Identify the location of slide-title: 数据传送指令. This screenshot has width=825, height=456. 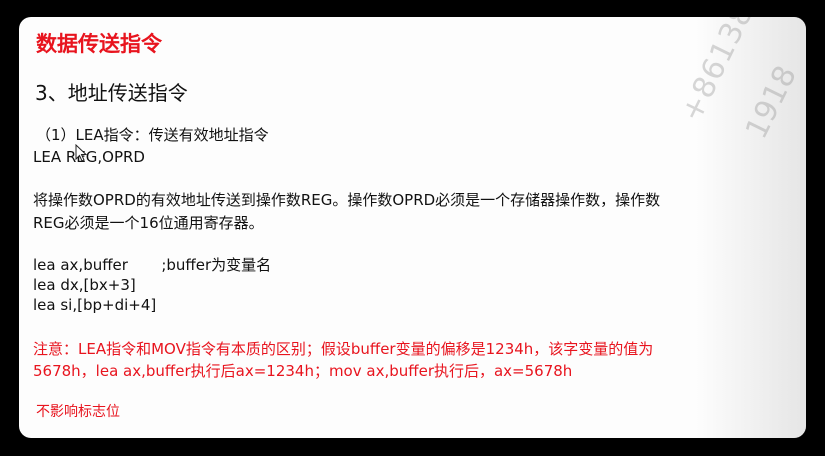
(99, 44).